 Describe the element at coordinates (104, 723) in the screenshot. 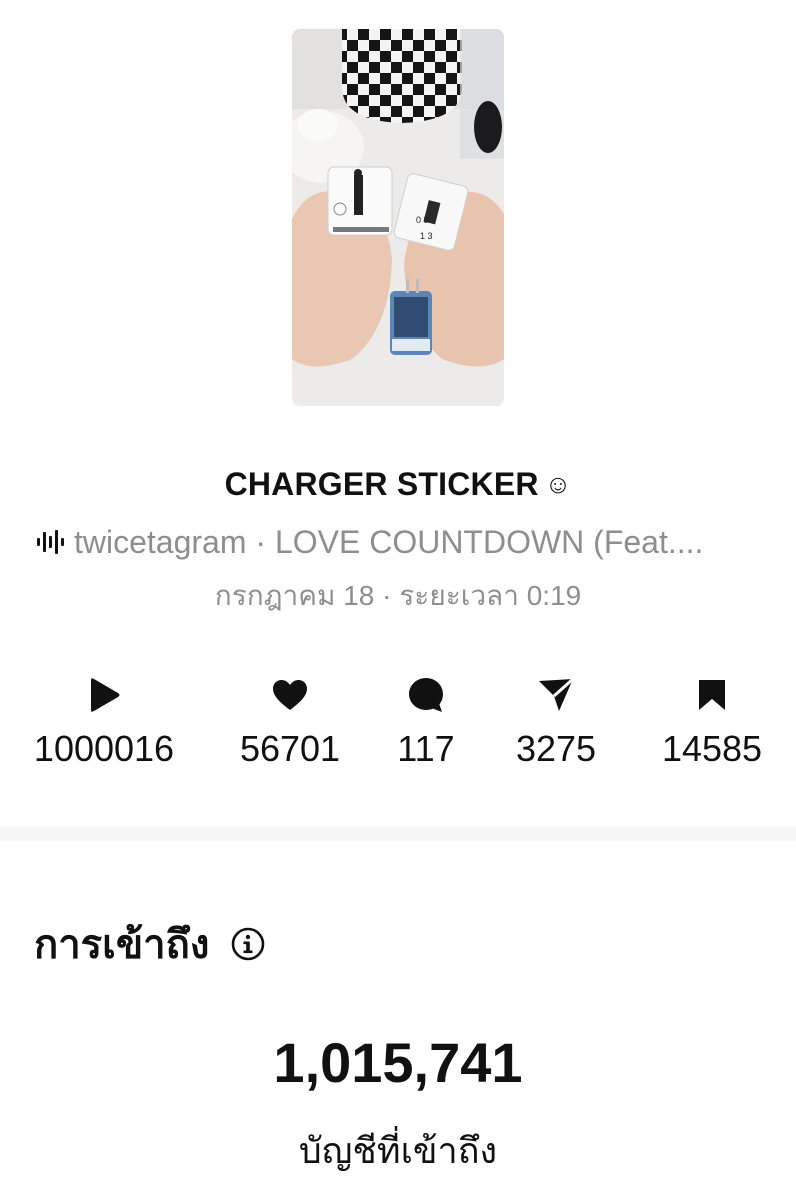

I see `stat-plays: 1000016` at that location.